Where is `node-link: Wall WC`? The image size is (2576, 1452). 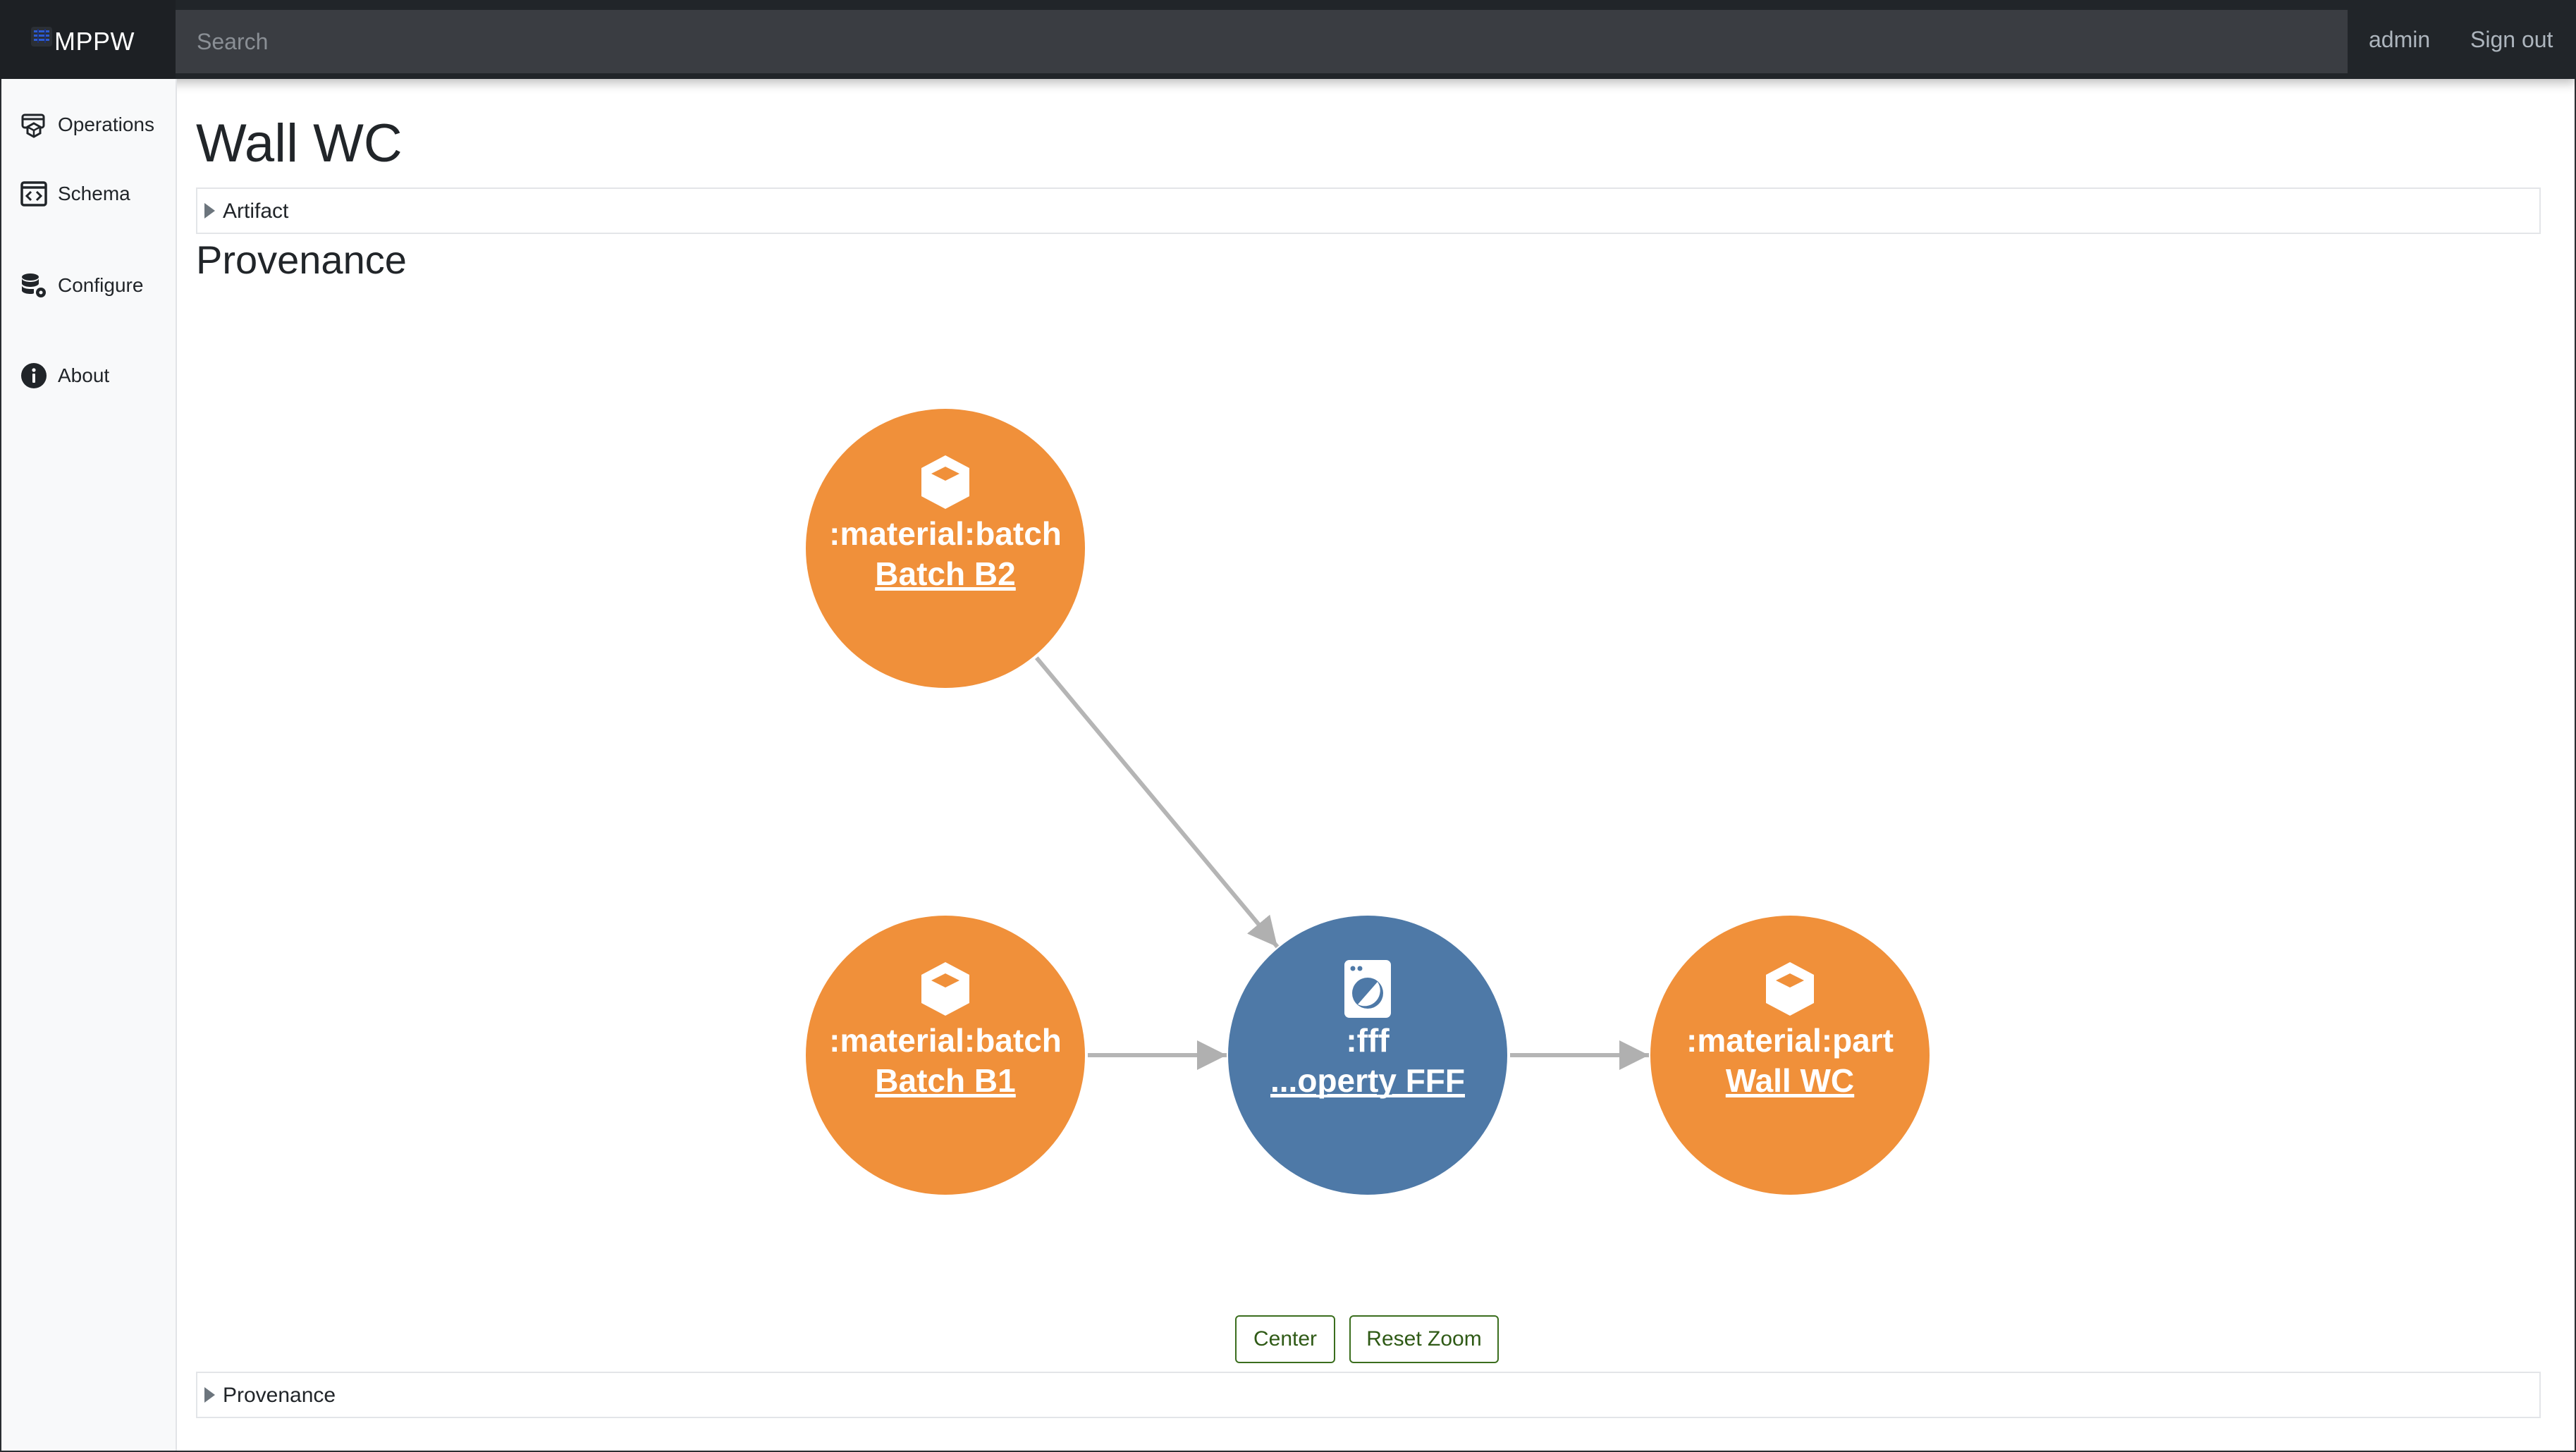
node-link: Wall WC is located at coordinates (1790, 1080).